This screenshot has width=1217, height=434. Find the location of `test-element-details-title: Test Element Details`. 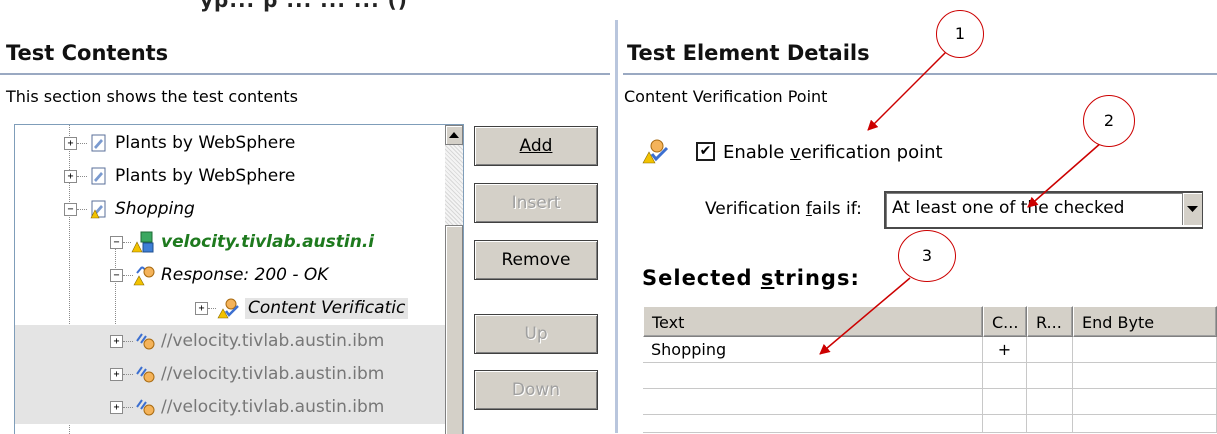

test-element-details-title: Test Element Details is located at coordinates (748, 53).